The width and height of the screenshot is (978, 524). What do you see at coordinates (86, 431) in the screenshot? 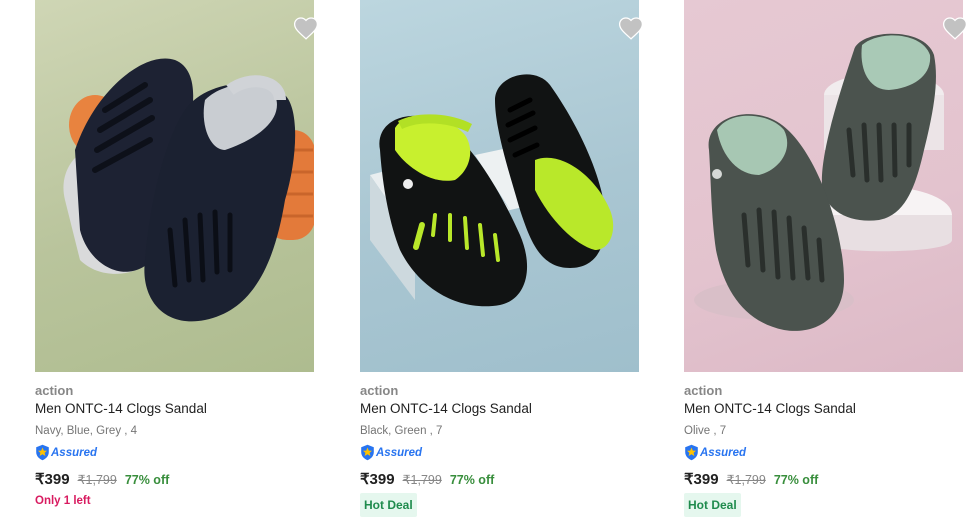
I see `product-variant: Navy, Blue, Grey , 4` at bounding box center [86, 431].